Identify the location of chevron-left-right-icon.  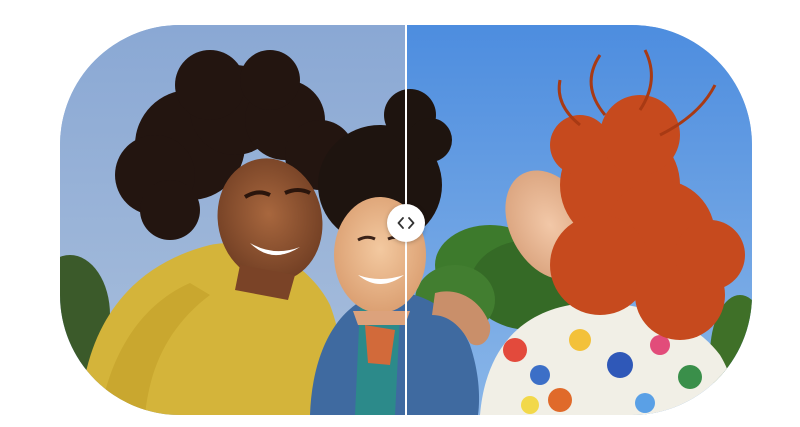
(406, 223).